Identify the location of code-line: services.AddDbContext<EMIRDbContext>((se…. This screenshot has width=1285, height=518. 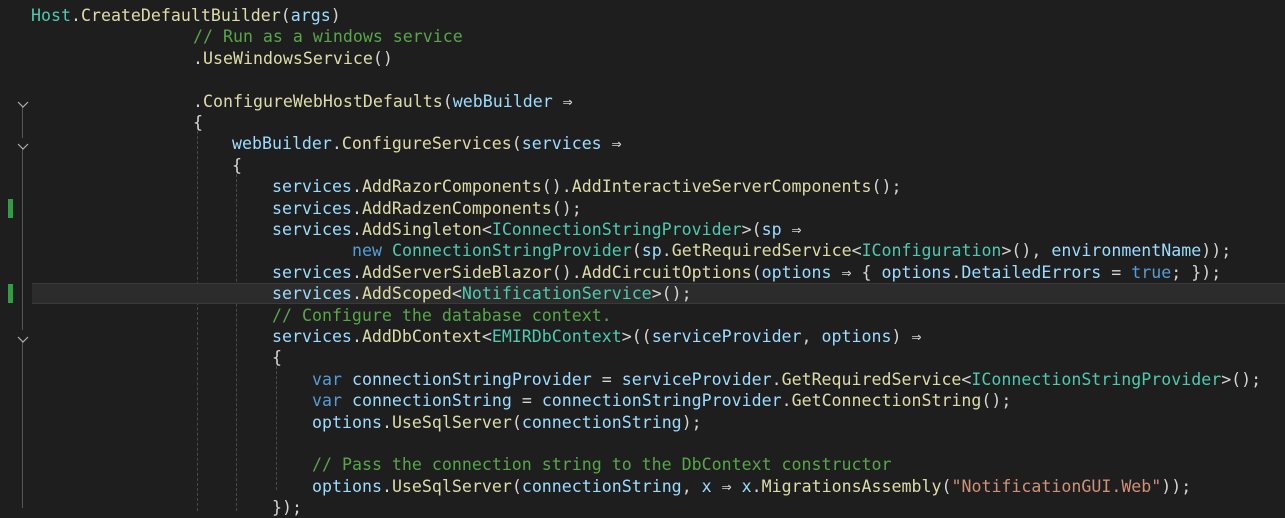
(642, 336).